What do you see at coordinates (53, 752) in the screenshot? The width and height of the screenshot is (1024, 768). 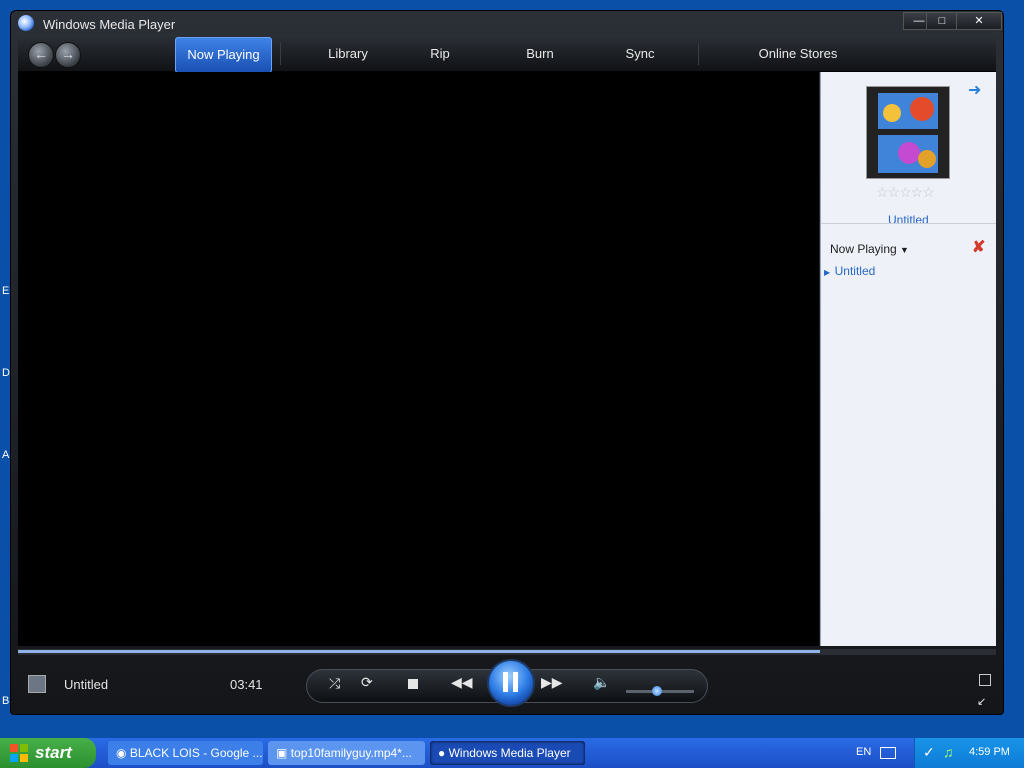 I see `start-label: start` at bounding box center [53, 752].